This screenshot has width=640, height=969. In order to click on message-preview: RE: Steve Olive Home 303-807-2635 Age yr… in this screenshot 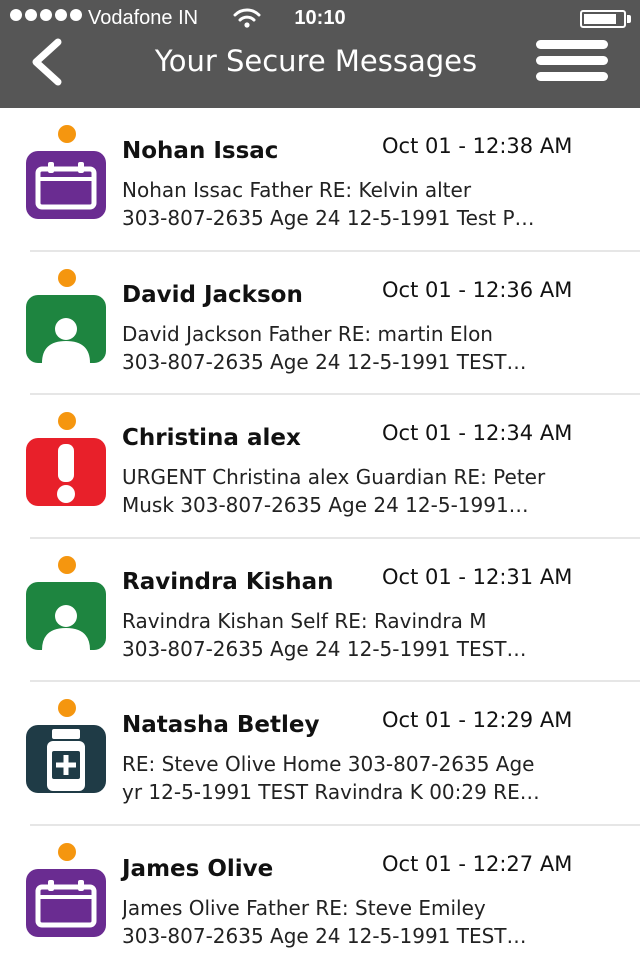, I will do `click(372, 778)`.